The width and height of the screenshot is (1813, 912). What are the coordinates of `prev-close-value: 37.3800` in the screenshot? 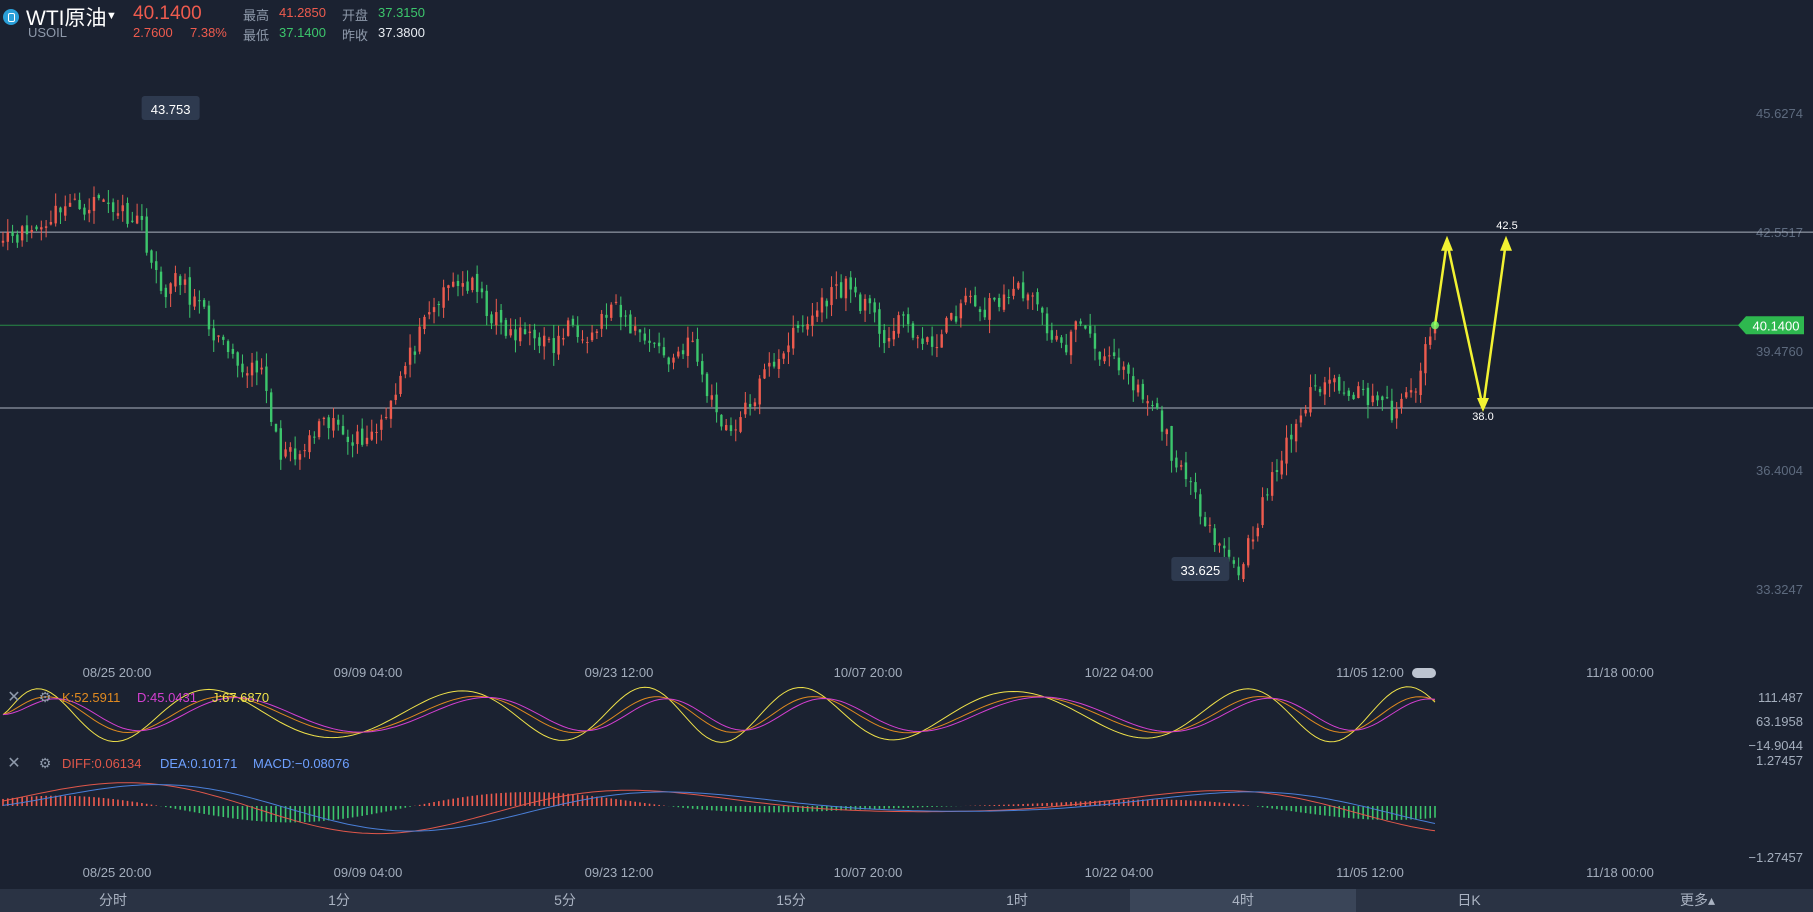 It's located at (401, 32).